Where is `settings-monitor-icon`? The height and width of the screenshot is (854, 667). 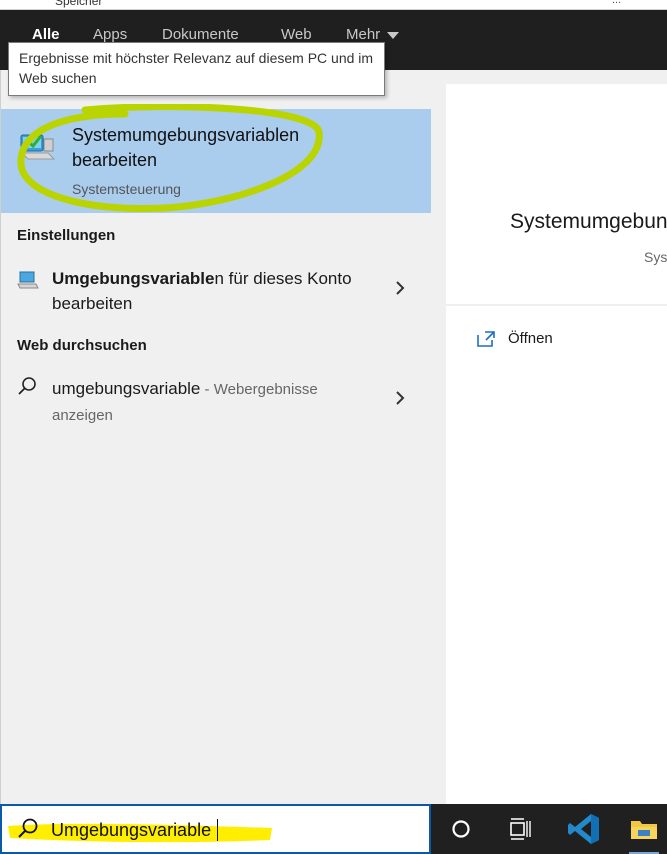
settings-monitor-icon is located at coordinates (28, 280).